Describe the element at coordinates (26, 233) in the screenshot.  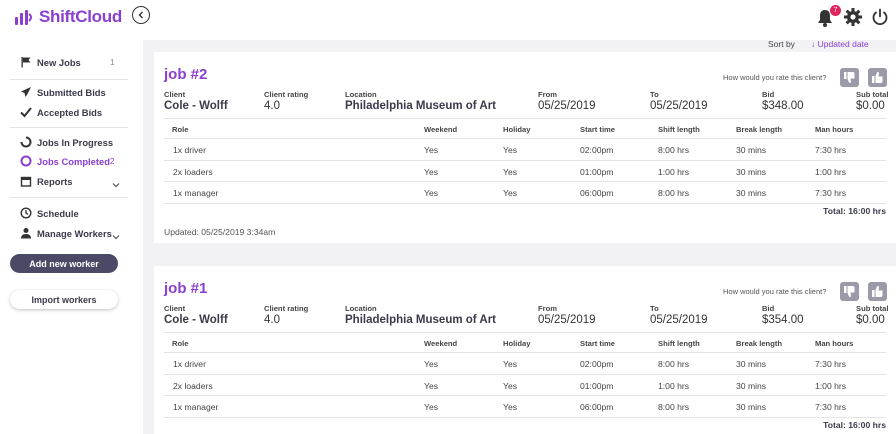
I see `user-icon` at that location.